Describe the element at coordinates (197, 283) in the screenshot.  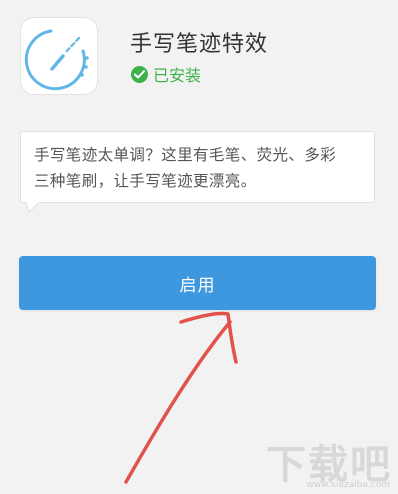
I see `enable-button: 启用` at that location.